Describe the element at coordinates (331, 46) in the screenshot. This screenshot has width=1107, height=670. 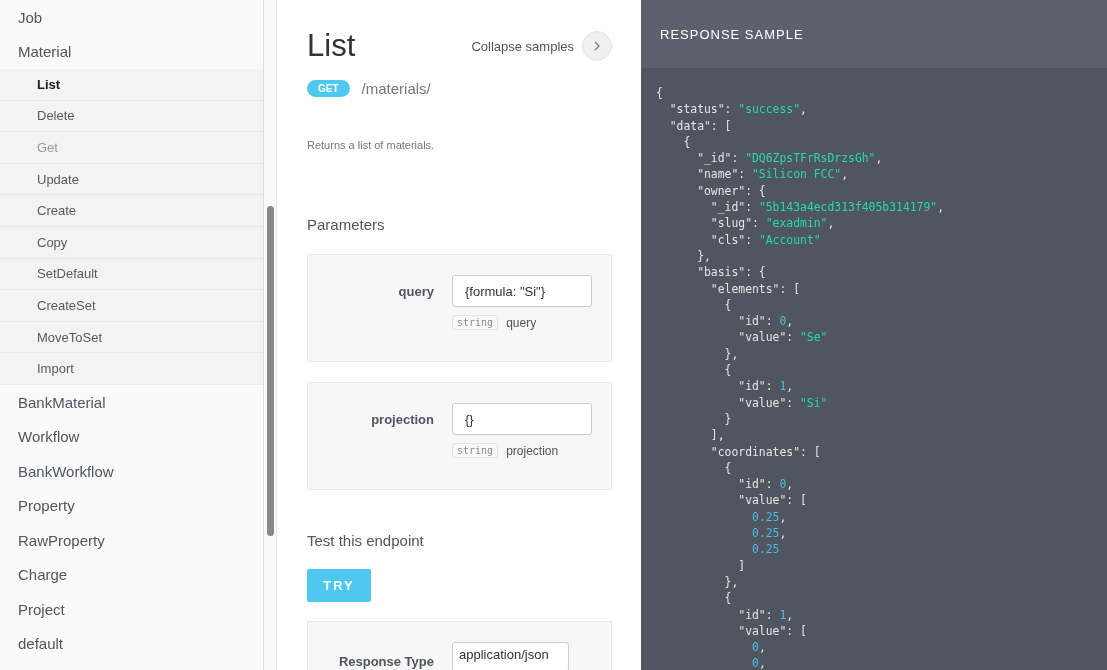
I see `page-title: List` at that location.